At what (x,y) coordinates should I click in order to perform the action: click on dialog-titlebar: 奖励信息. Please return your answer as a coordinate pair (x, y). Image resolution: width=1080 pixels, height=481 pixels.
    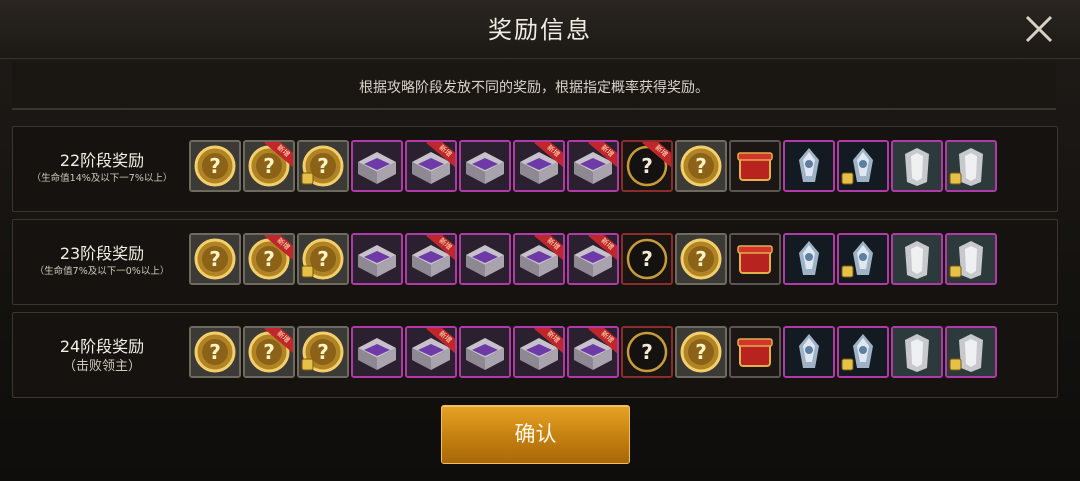
    Looking at the image, I should click on (540, 29).